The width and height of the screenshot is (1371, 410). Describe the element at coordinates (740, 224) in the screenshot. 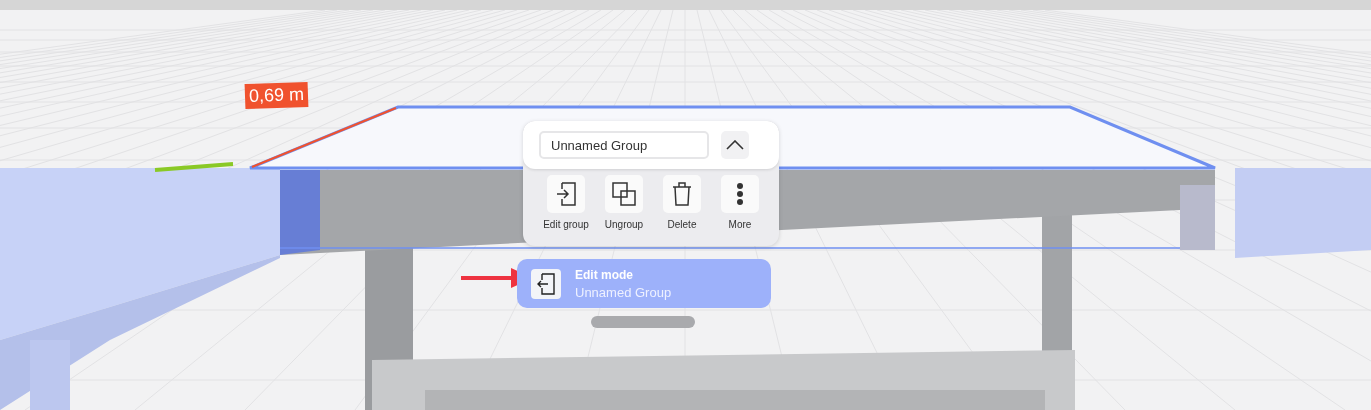

I see `action-label: More` at that location.